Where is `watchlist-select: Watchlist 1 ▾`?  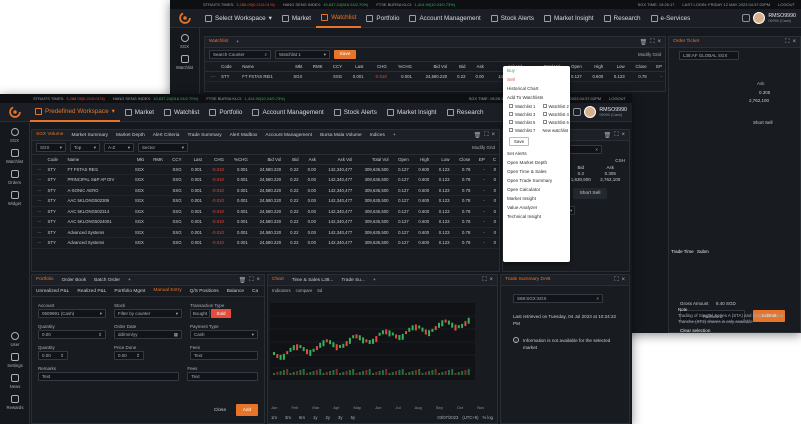
watchlist-select: Watchlist 1 ▾ is located at coordinates (302, 54).